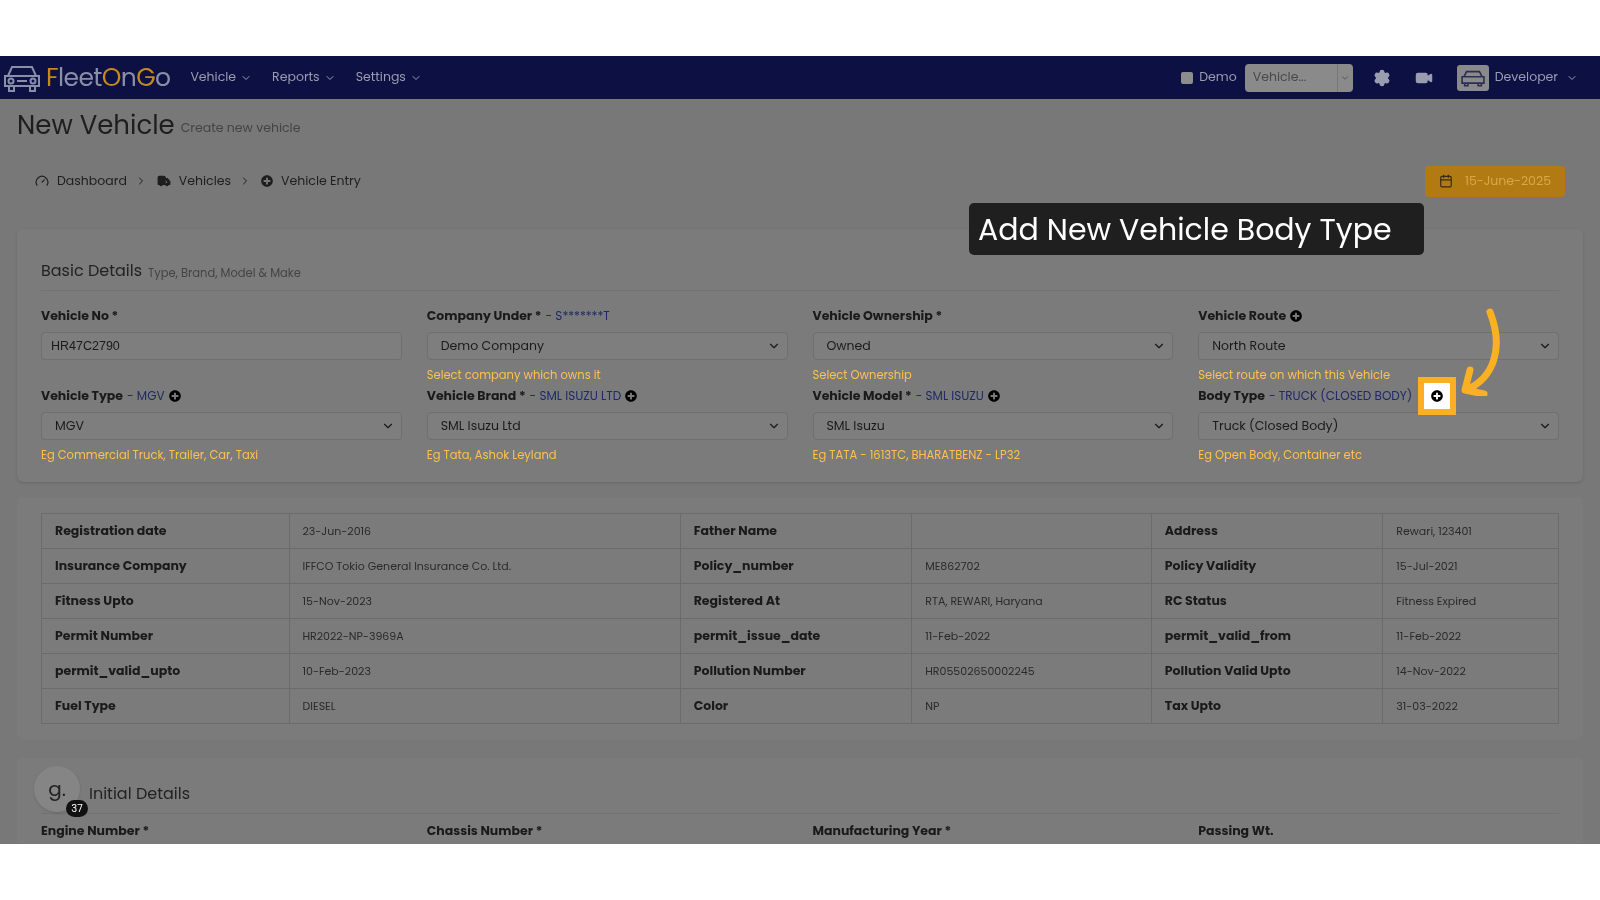 The image size is (1600, 900). What do you see at coordinates (221, 346) in the screenshot?
I see `text-field: HR47C2790` at bounding box center [221, 346].